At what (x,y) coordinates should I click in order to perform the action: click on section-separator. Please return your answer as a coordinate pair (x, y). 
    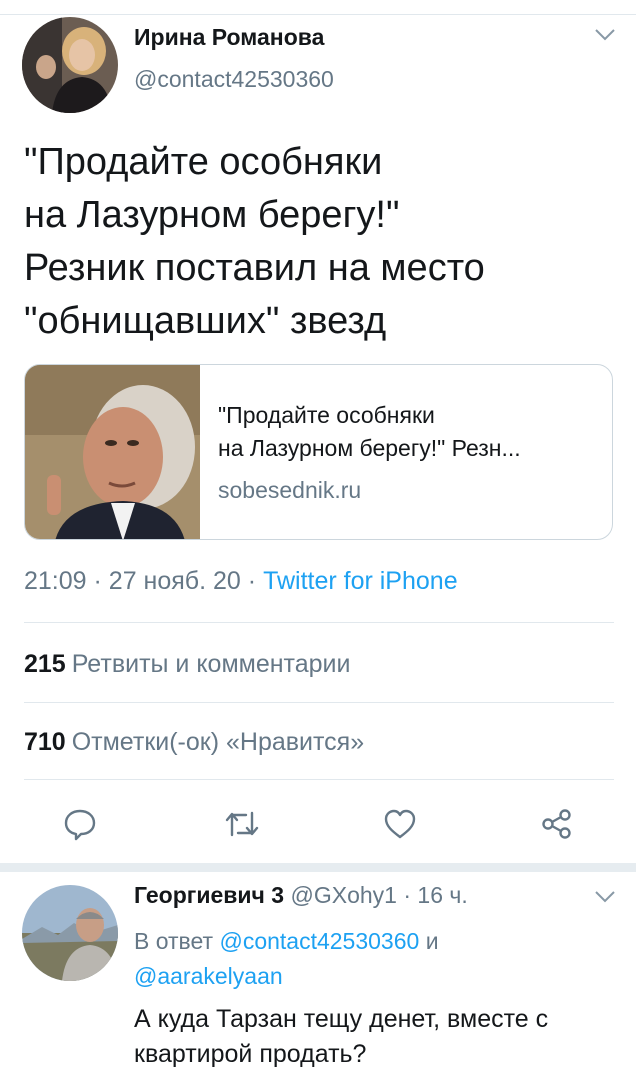
    Looking at the image, I should click on (318, 867).